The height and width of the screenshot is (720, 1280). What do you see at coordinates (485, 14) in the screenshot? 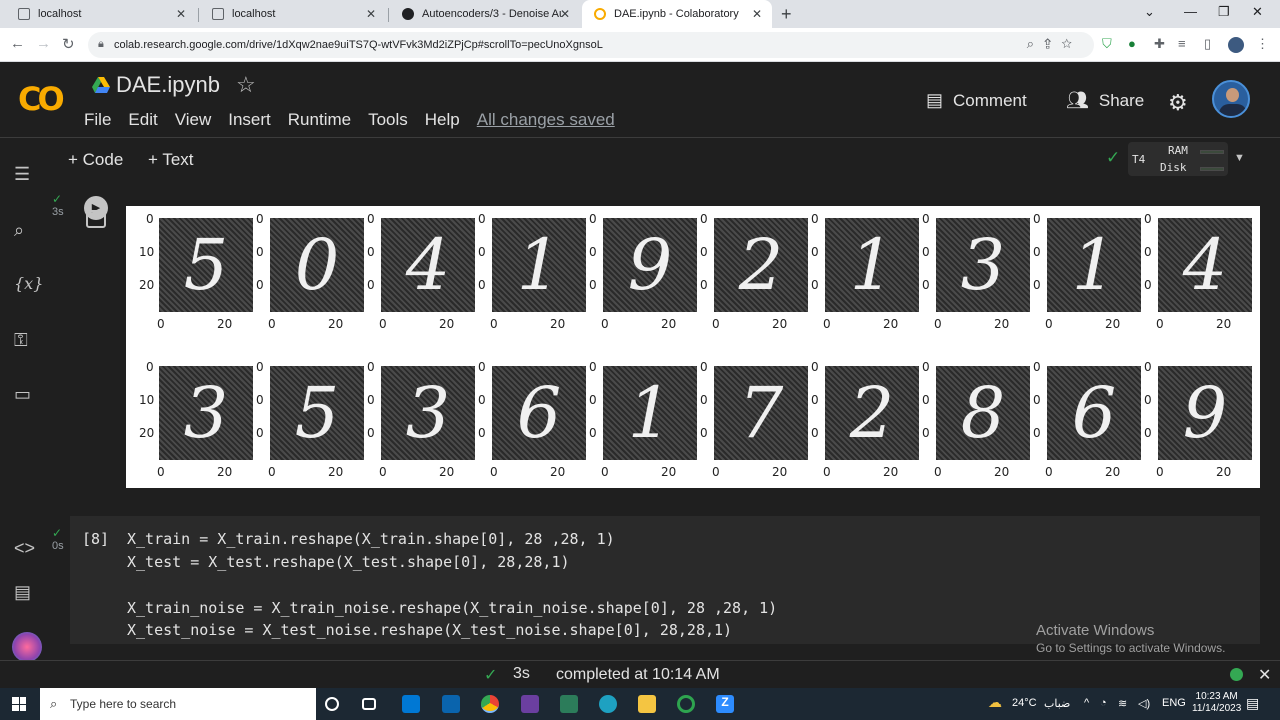
I see `browser-tab-github: Autoencoders/3 - Denoise Auto ✕` at bounding box center [485, 14].